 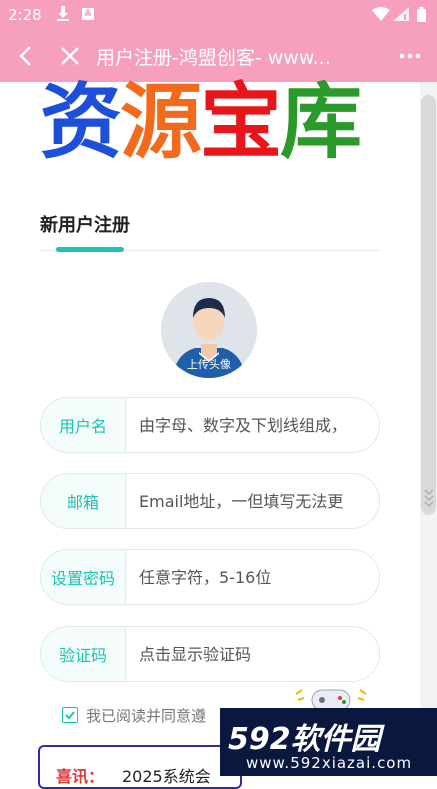 I want to click on news-text: 2025系统会, so click(x=166, y=776).